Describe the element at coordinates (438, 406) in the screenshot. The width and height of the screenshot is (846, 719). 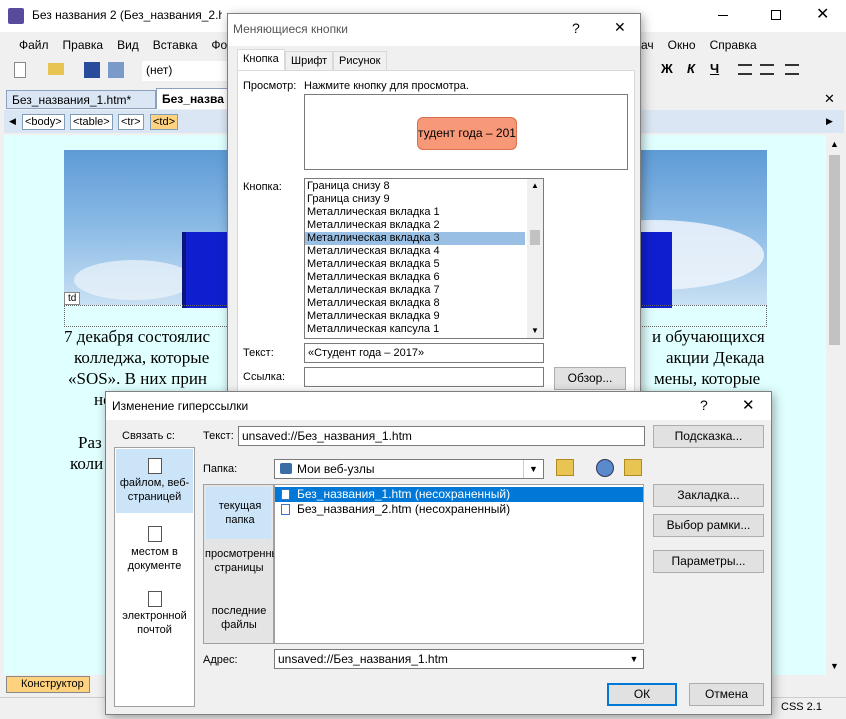
I see `link-dialog-titlebar: Изменение гиперссылки ? ✕` at that location.